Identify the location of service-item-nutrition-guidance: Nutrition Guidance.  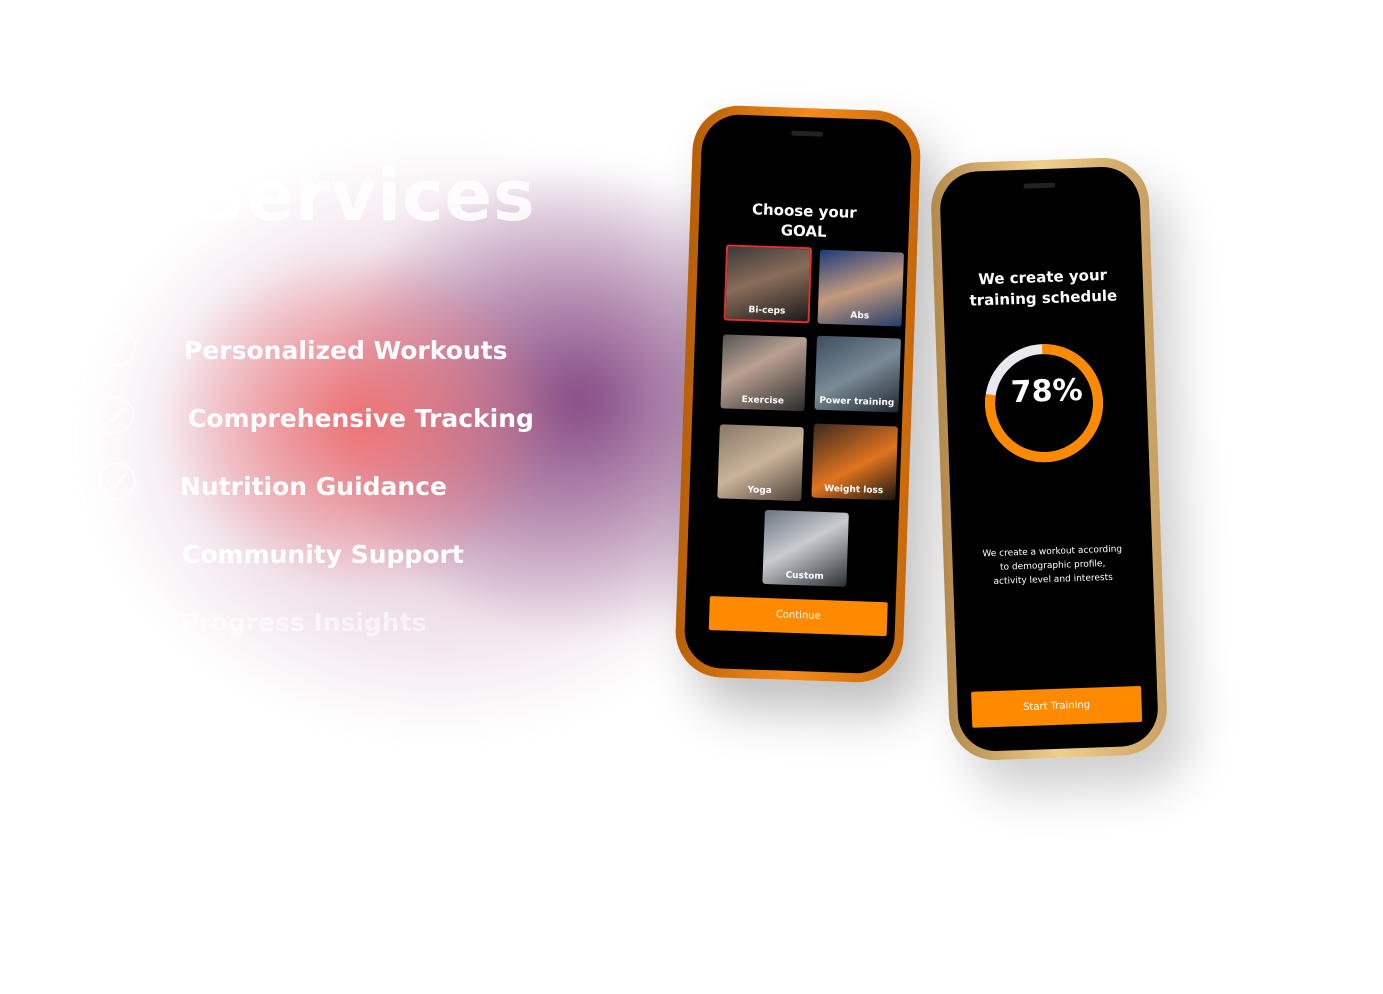
(313, 486).